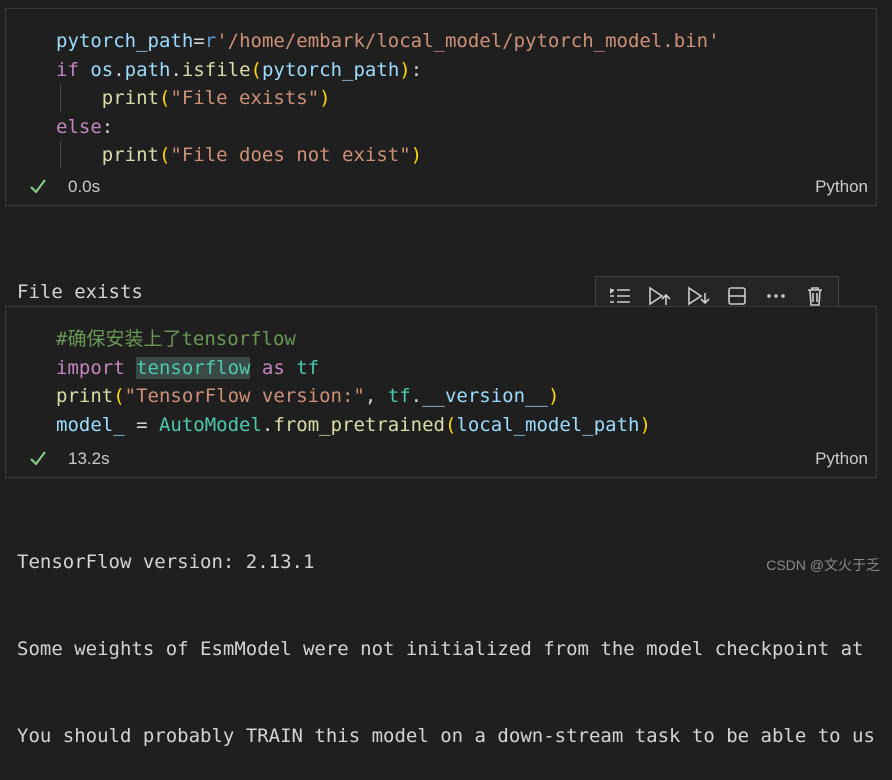 The height and width of the screenshot is (780, 892). Describe the element at coordinates (89, 458) in the screenshot. I see `execution-time: 13.2s` at that location.